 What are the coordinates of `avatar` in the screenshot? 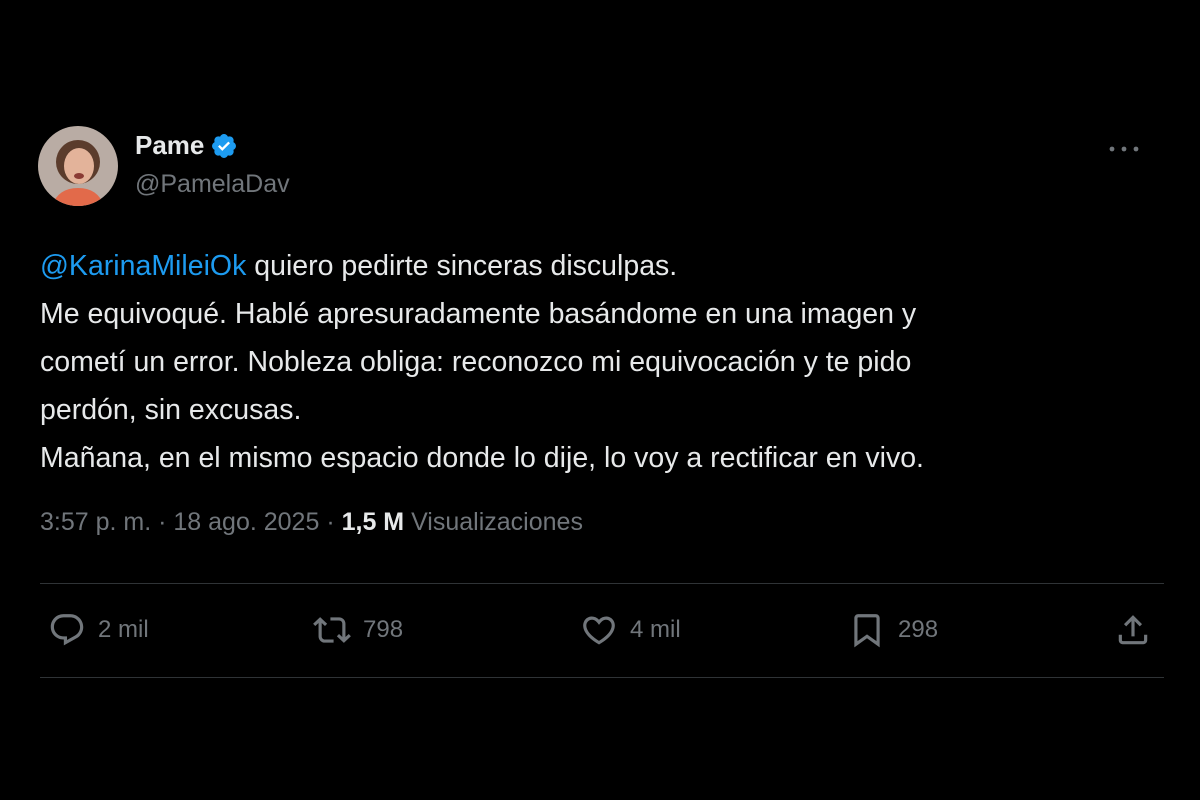 It's located at (78, 166).